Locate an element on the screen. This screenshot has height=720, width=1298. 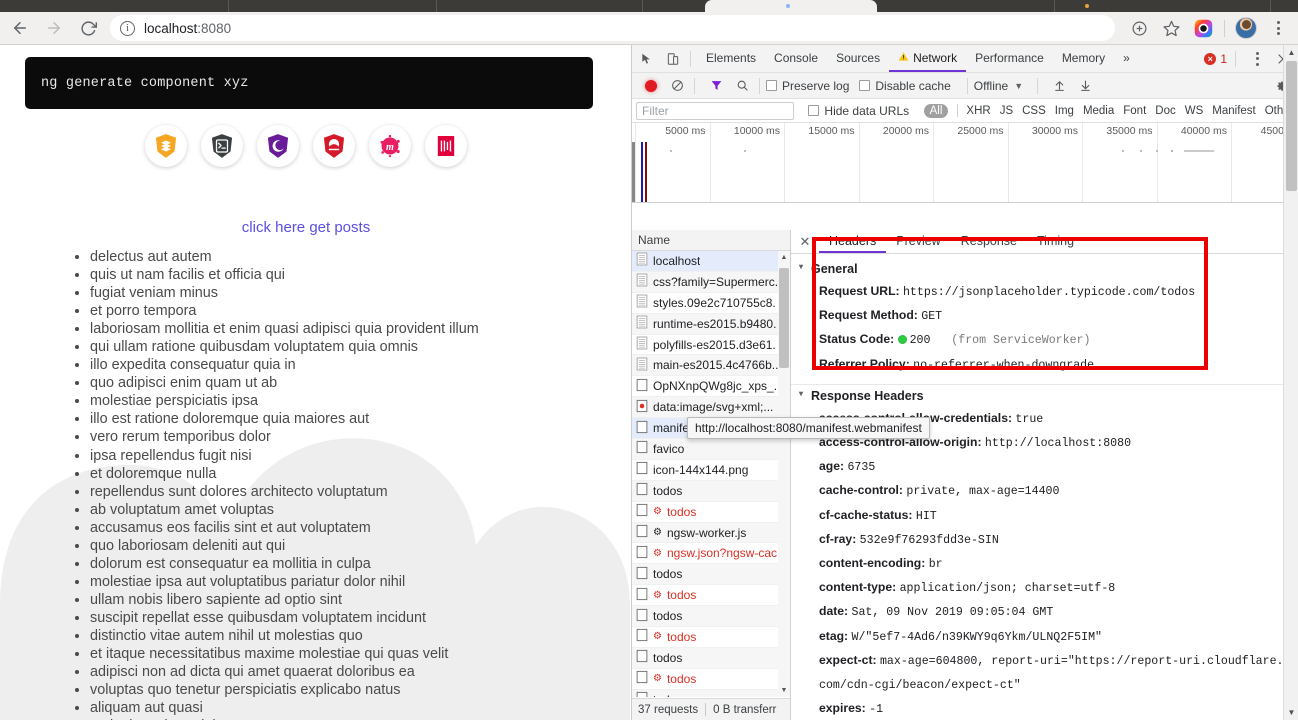
request-list-column-header: Name is located at coordinates (711, 240).